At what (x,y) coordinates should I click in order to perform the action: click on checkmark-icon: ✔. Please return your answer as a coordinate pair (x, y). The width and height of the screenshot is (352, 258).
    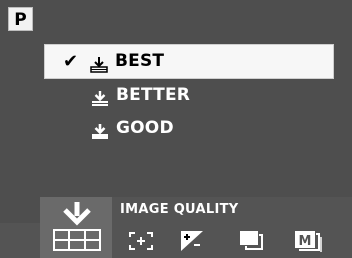
    Looking at the image, I should click on (71, 61).